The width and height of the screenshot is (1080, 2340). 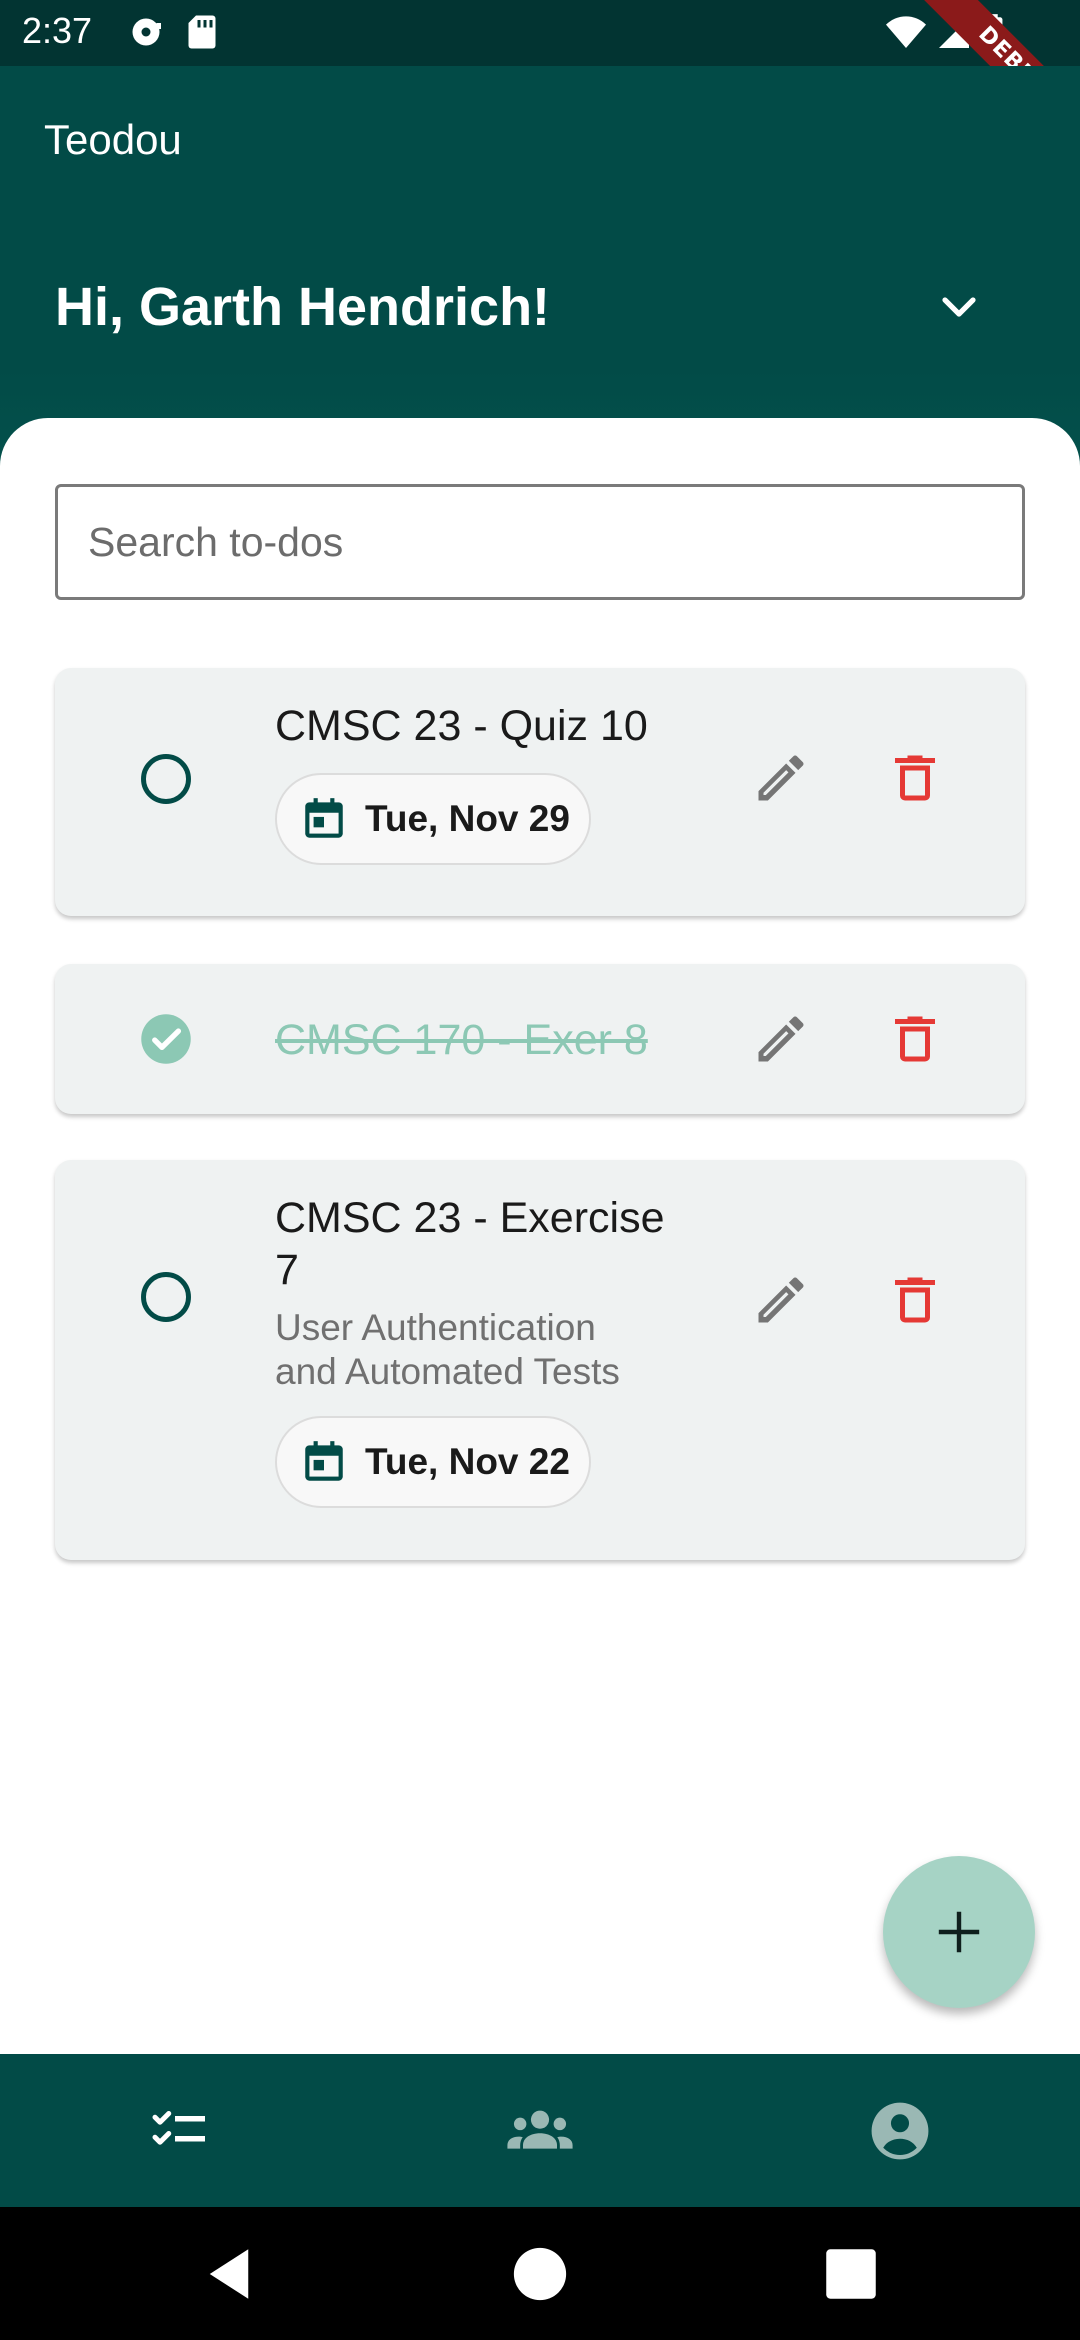 What do you see at coordinates (851, 2274) in the screenshot?
I see `recents-icon` at bounding box center [851, 2274].